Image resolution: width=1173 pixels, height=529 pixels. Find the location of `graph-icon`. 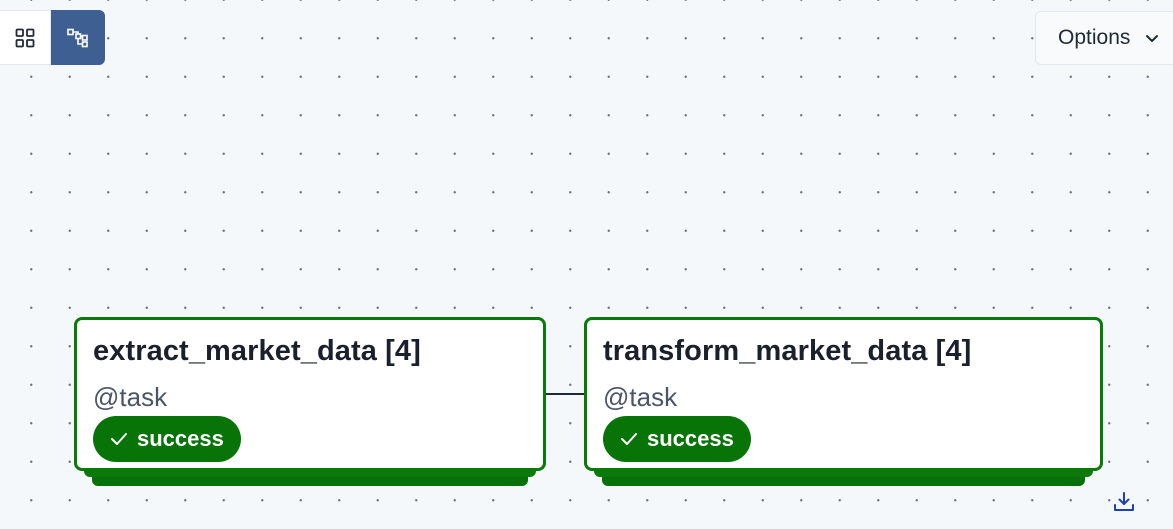

graph-icon is located at coordinates (77, 37).